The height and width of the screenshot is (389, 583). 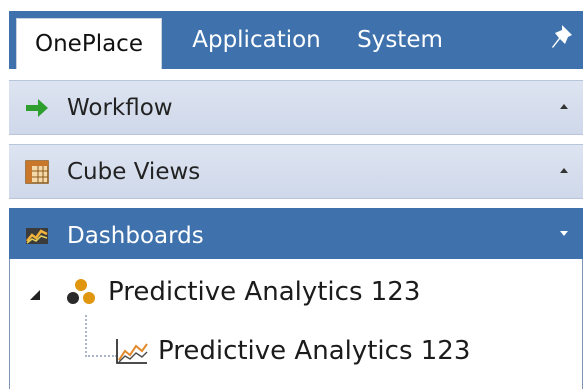 What do you see at coordinates (564, 233) in the screenshot?
I see `expand-arrow-icon` at bounding box center [564, 233].